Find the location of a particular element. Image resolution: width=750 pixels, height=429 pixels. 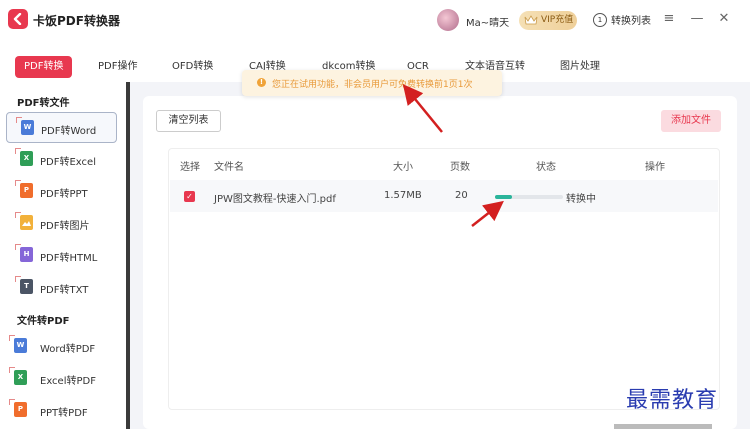

column-header-actions: 操作 is located at coordinates (655, 167).